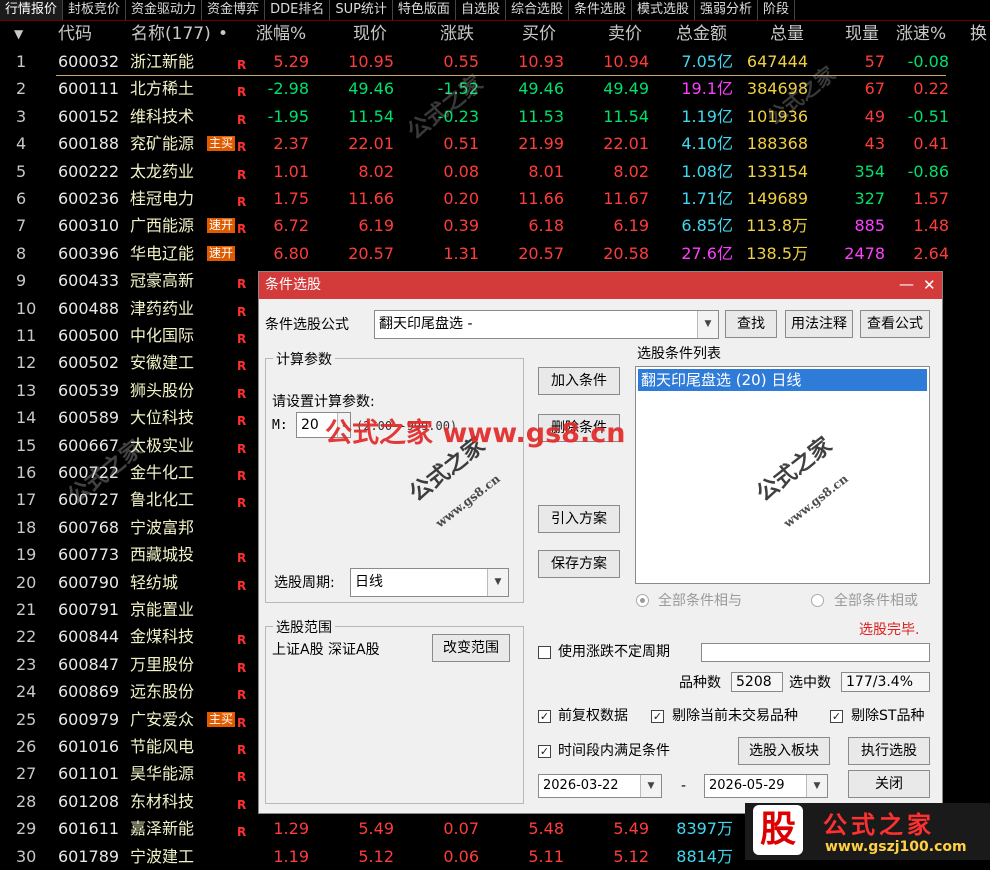 The image size is (990, 870). What do you see at coordinates (471, 648) in the screenshot?
I see `change-range-button: 改变范围` at bounding box center [471, 648].